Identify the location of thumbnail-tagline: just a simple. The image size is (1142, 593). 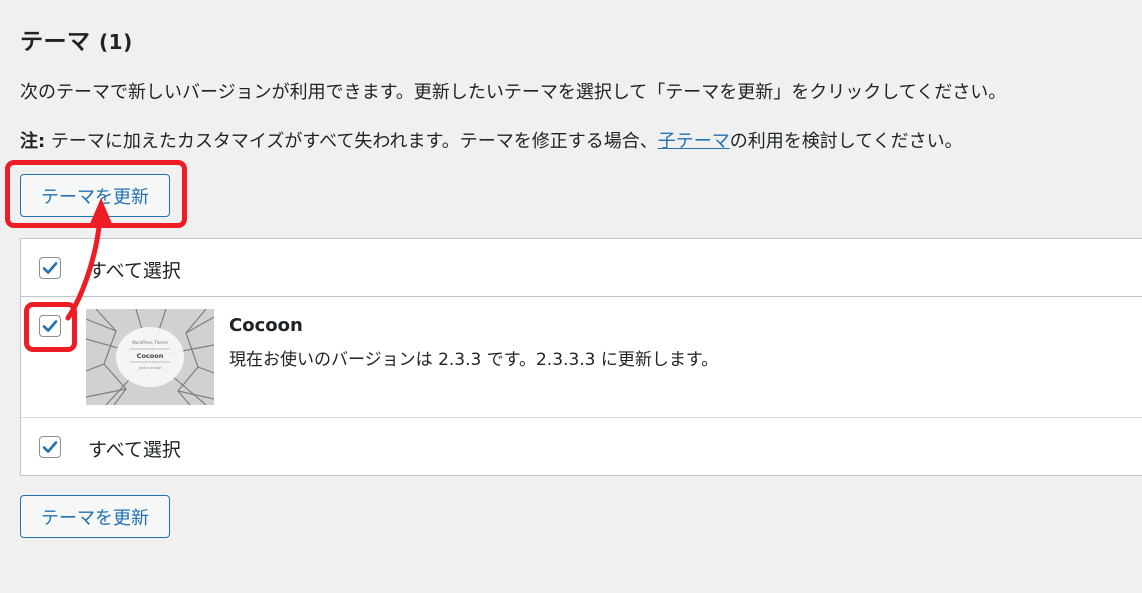
(149, 368).